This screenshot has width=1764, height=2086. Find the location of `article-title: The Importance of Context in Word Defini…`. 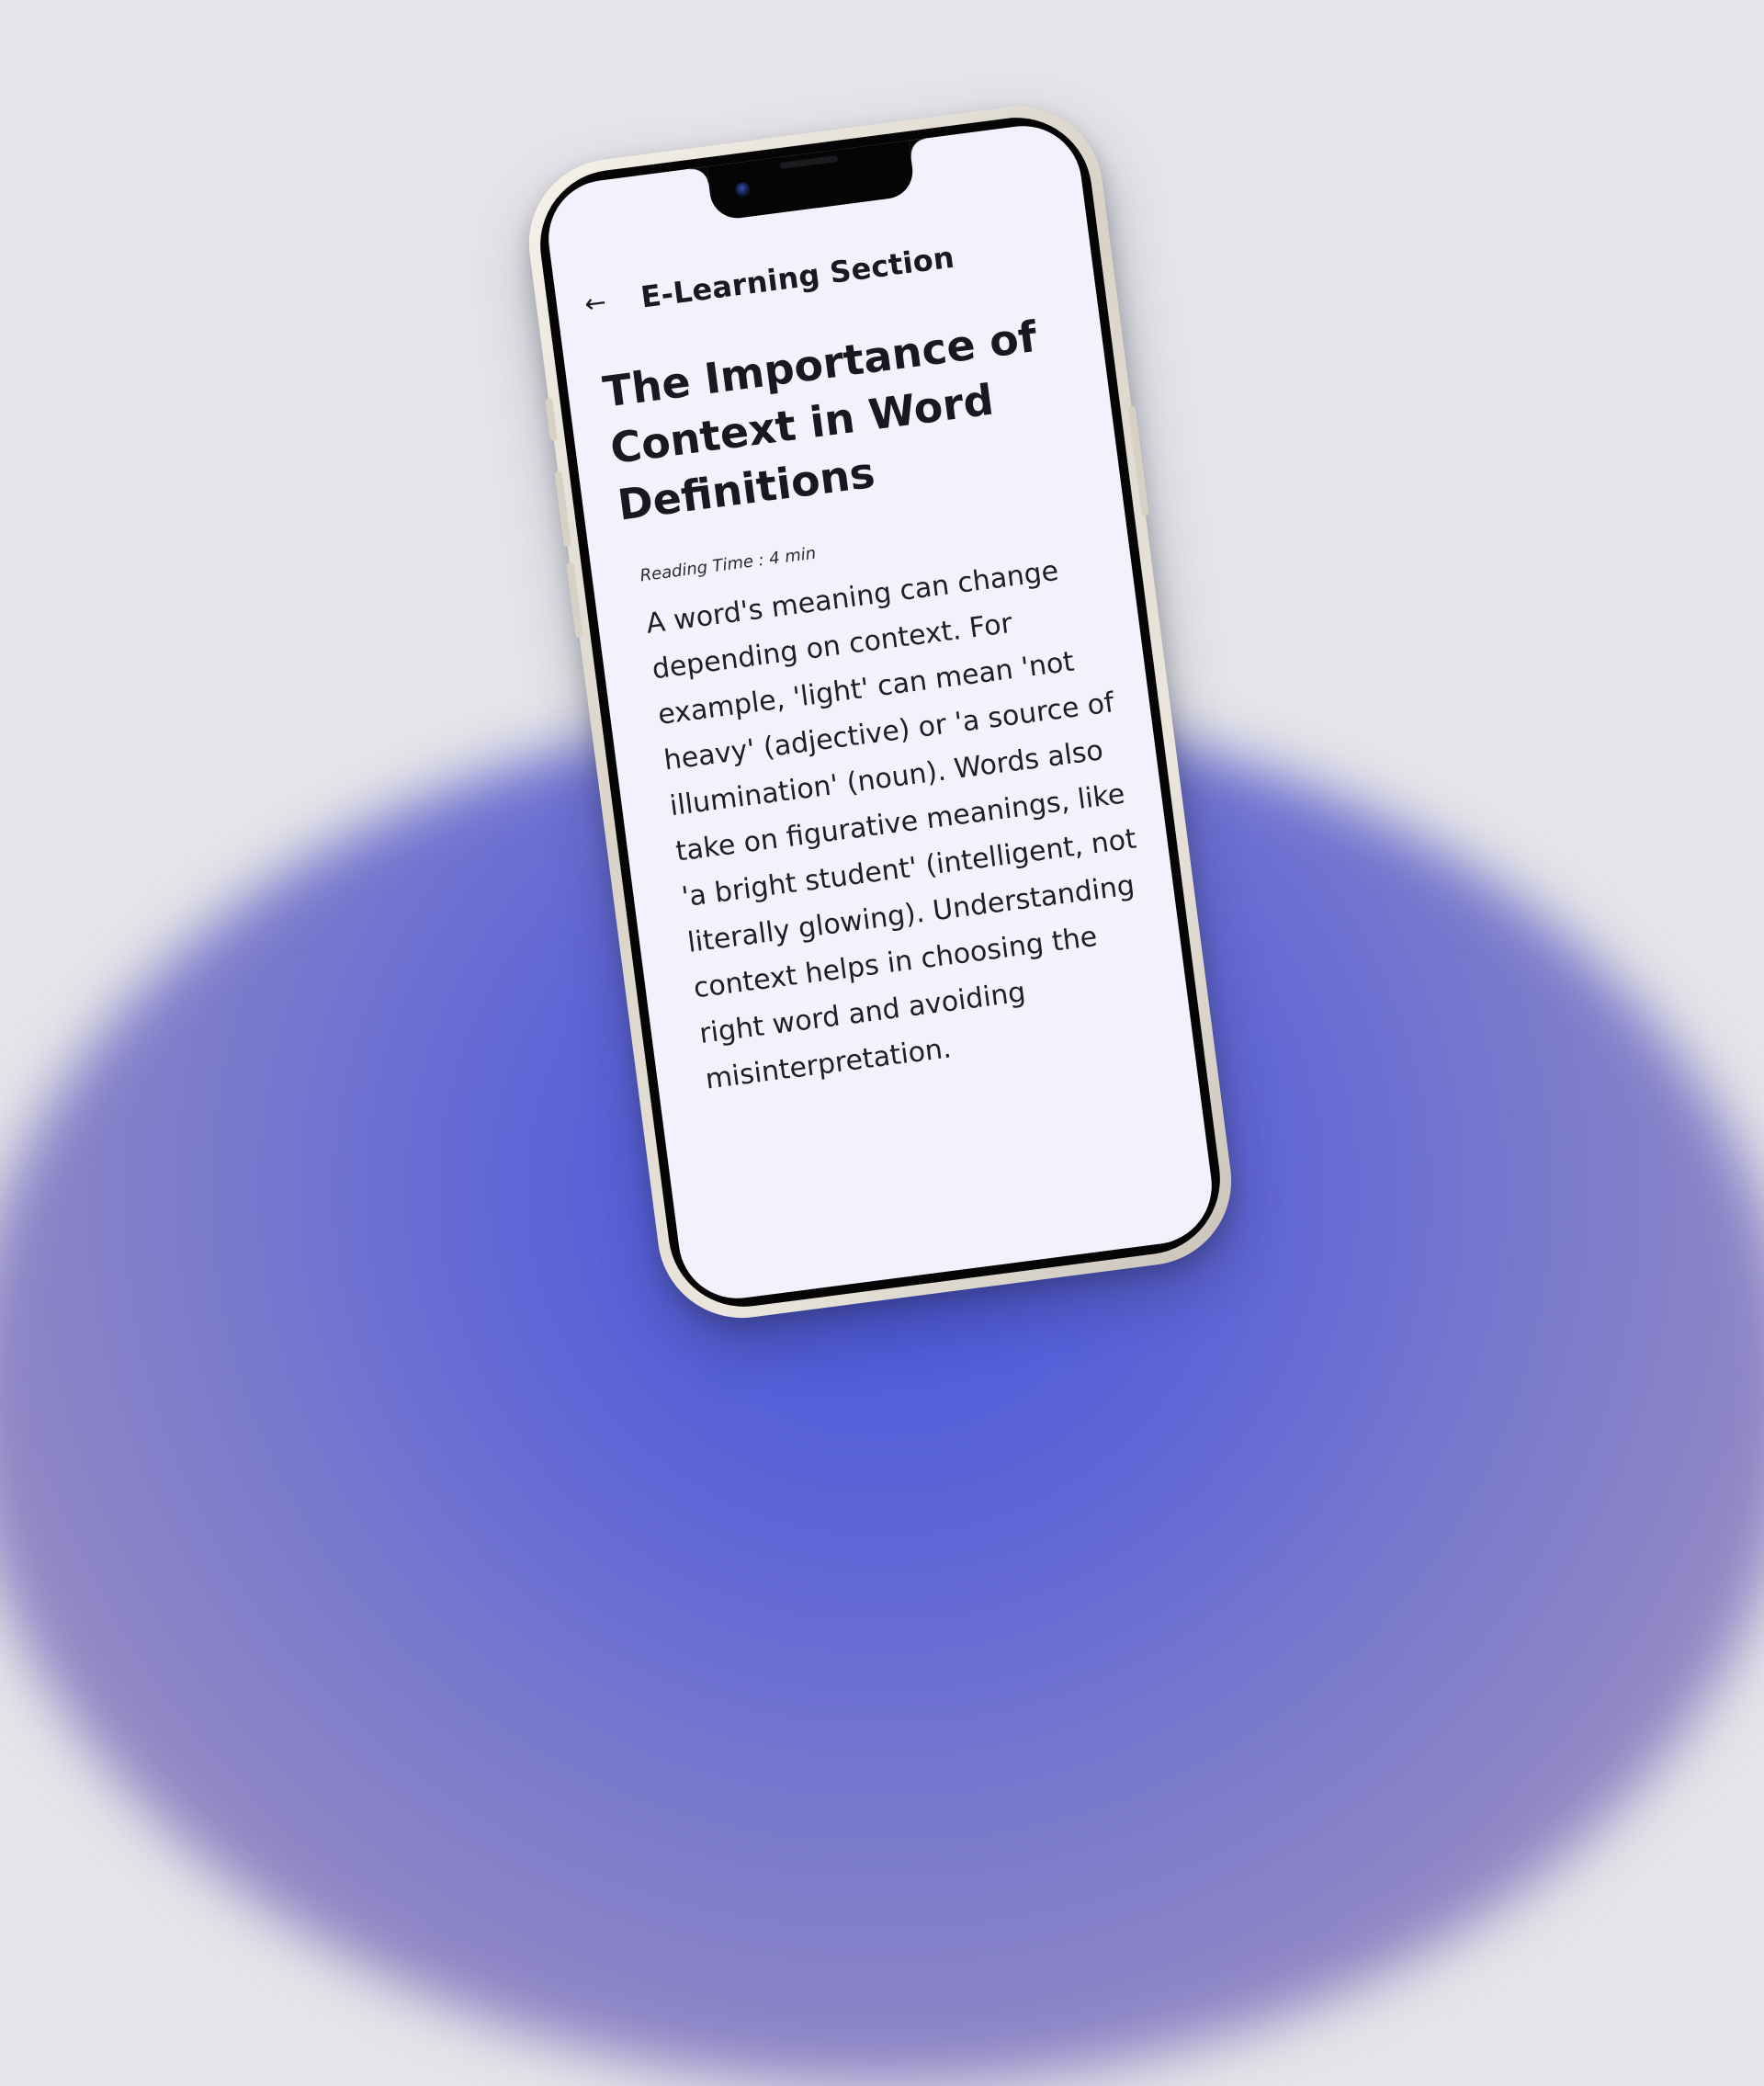

article-title: The Importance of Context in Word Defini… is located at coordinates (820, 420).